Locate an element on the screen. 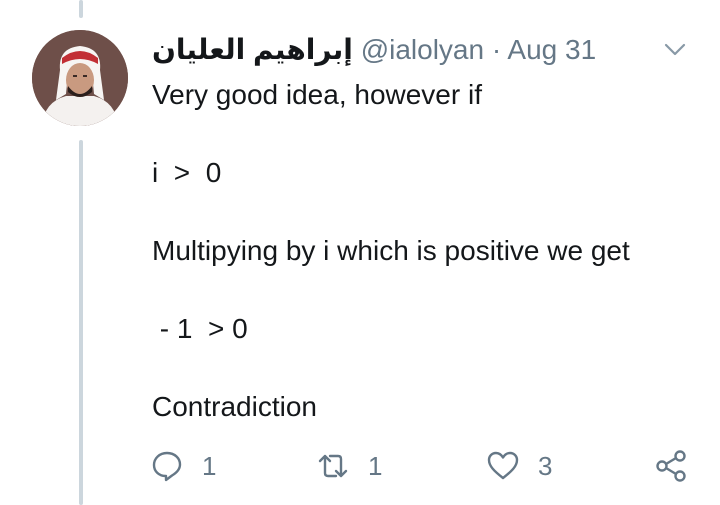 The width and height of the screenshot is (720, 505). share-button is located at coordinates (671, 466).